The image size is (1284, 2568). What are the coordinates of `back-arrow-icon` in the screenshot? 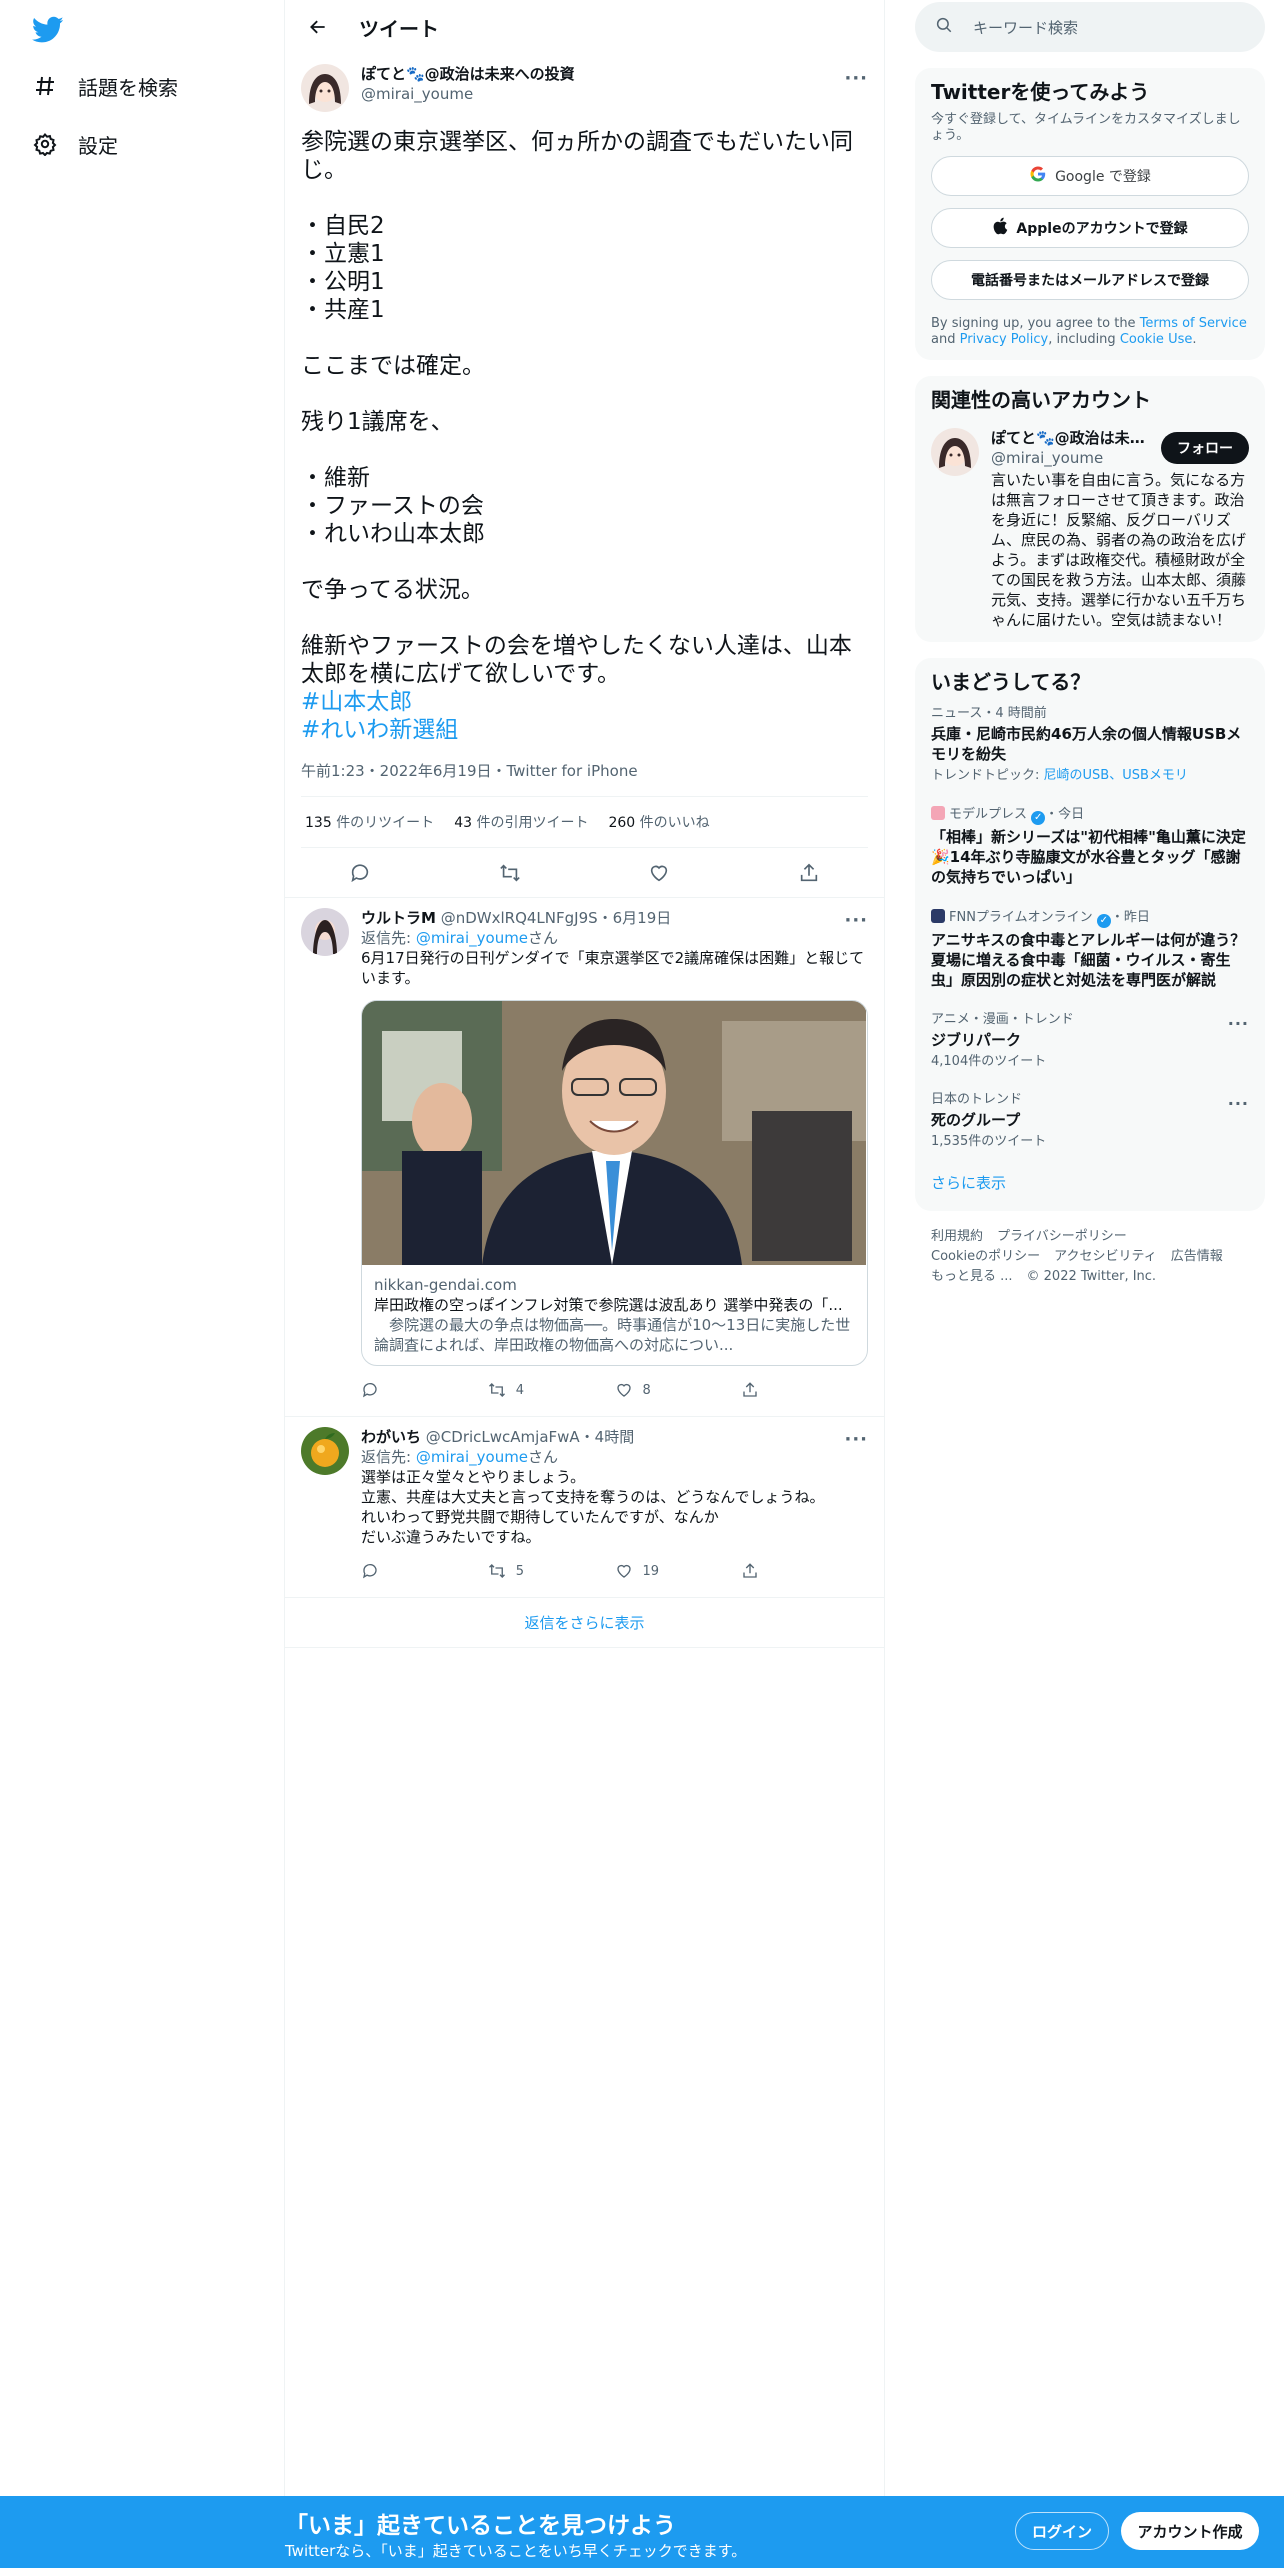 It's located at (318, 27).